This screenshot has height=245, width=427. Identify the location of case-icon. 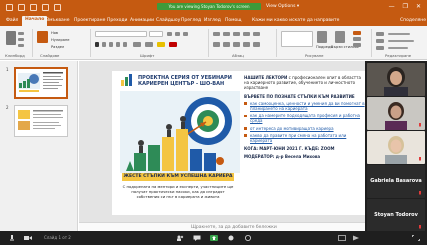
(149, 44).